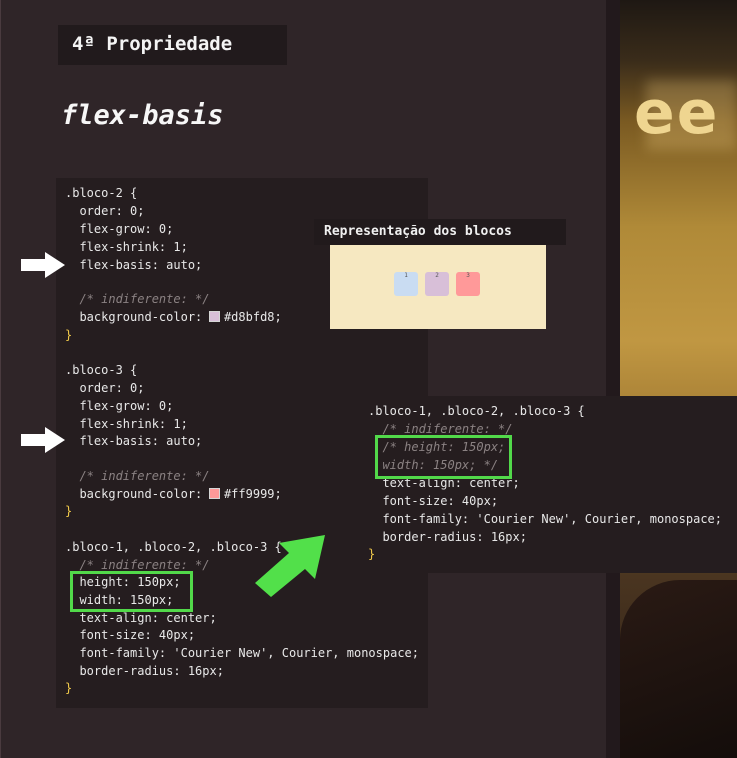 Image resolution: width=737 pixels, height=758 pixels. Describe the element at coordinates (476, 411) in the screenshot. I see `code-line: .bloco-1, .bloco-2, .bloco-3 {` at that location.